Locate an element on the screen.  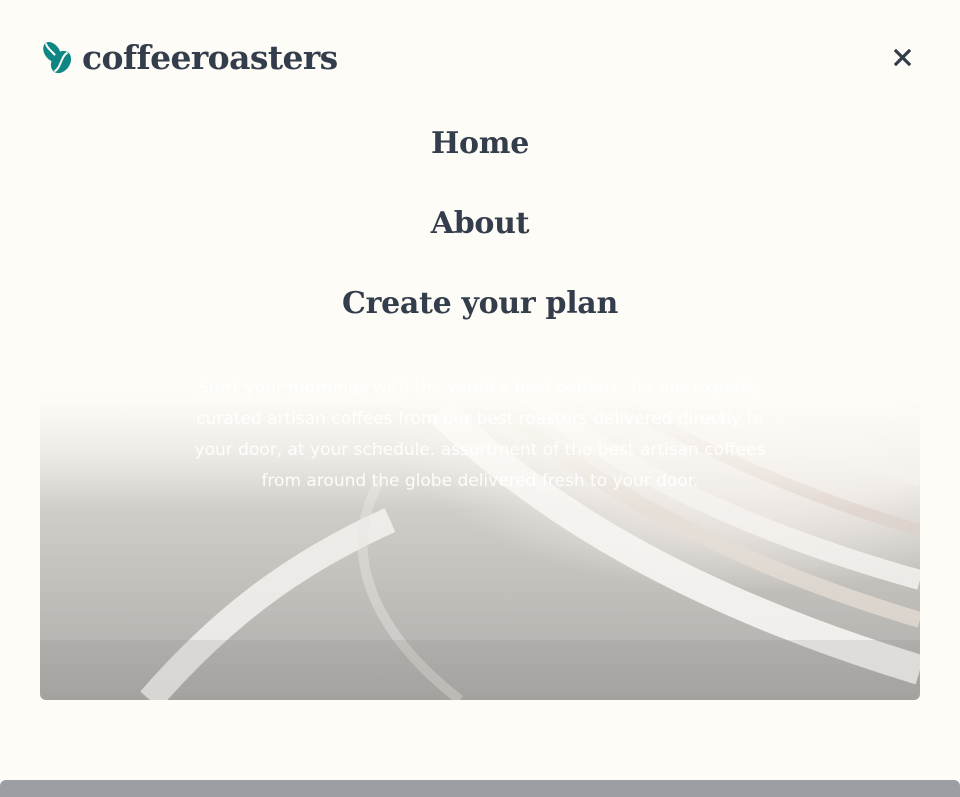
coffee-bean-logo-icon is located at coordinates (57, 58).